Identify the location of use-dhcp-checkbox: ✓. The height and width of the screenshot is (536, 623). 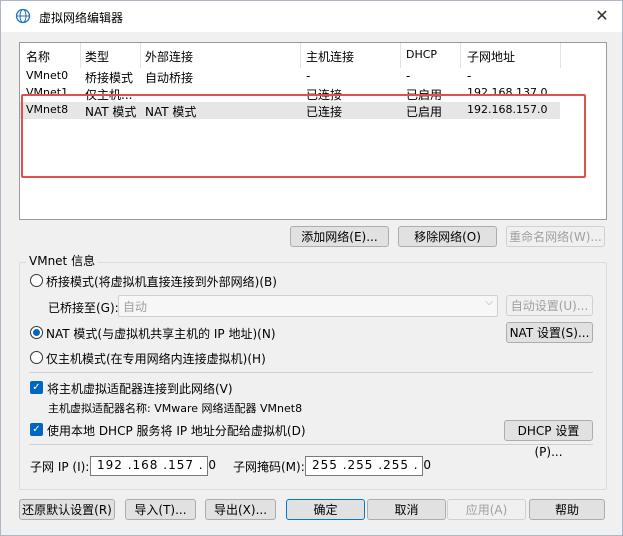
(36, 429).